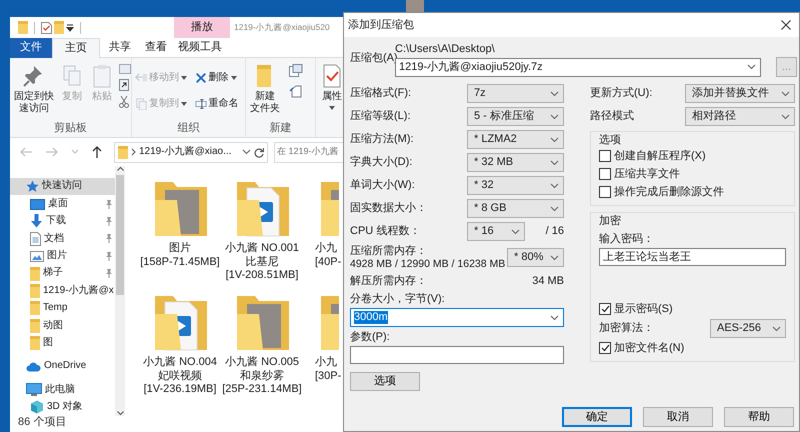 This screenshot has width=800, height=432. What do you see at coordinates (62, 256) in the screenshot?
I see `navigation-item: 图片` at bounding box center [62, 256].